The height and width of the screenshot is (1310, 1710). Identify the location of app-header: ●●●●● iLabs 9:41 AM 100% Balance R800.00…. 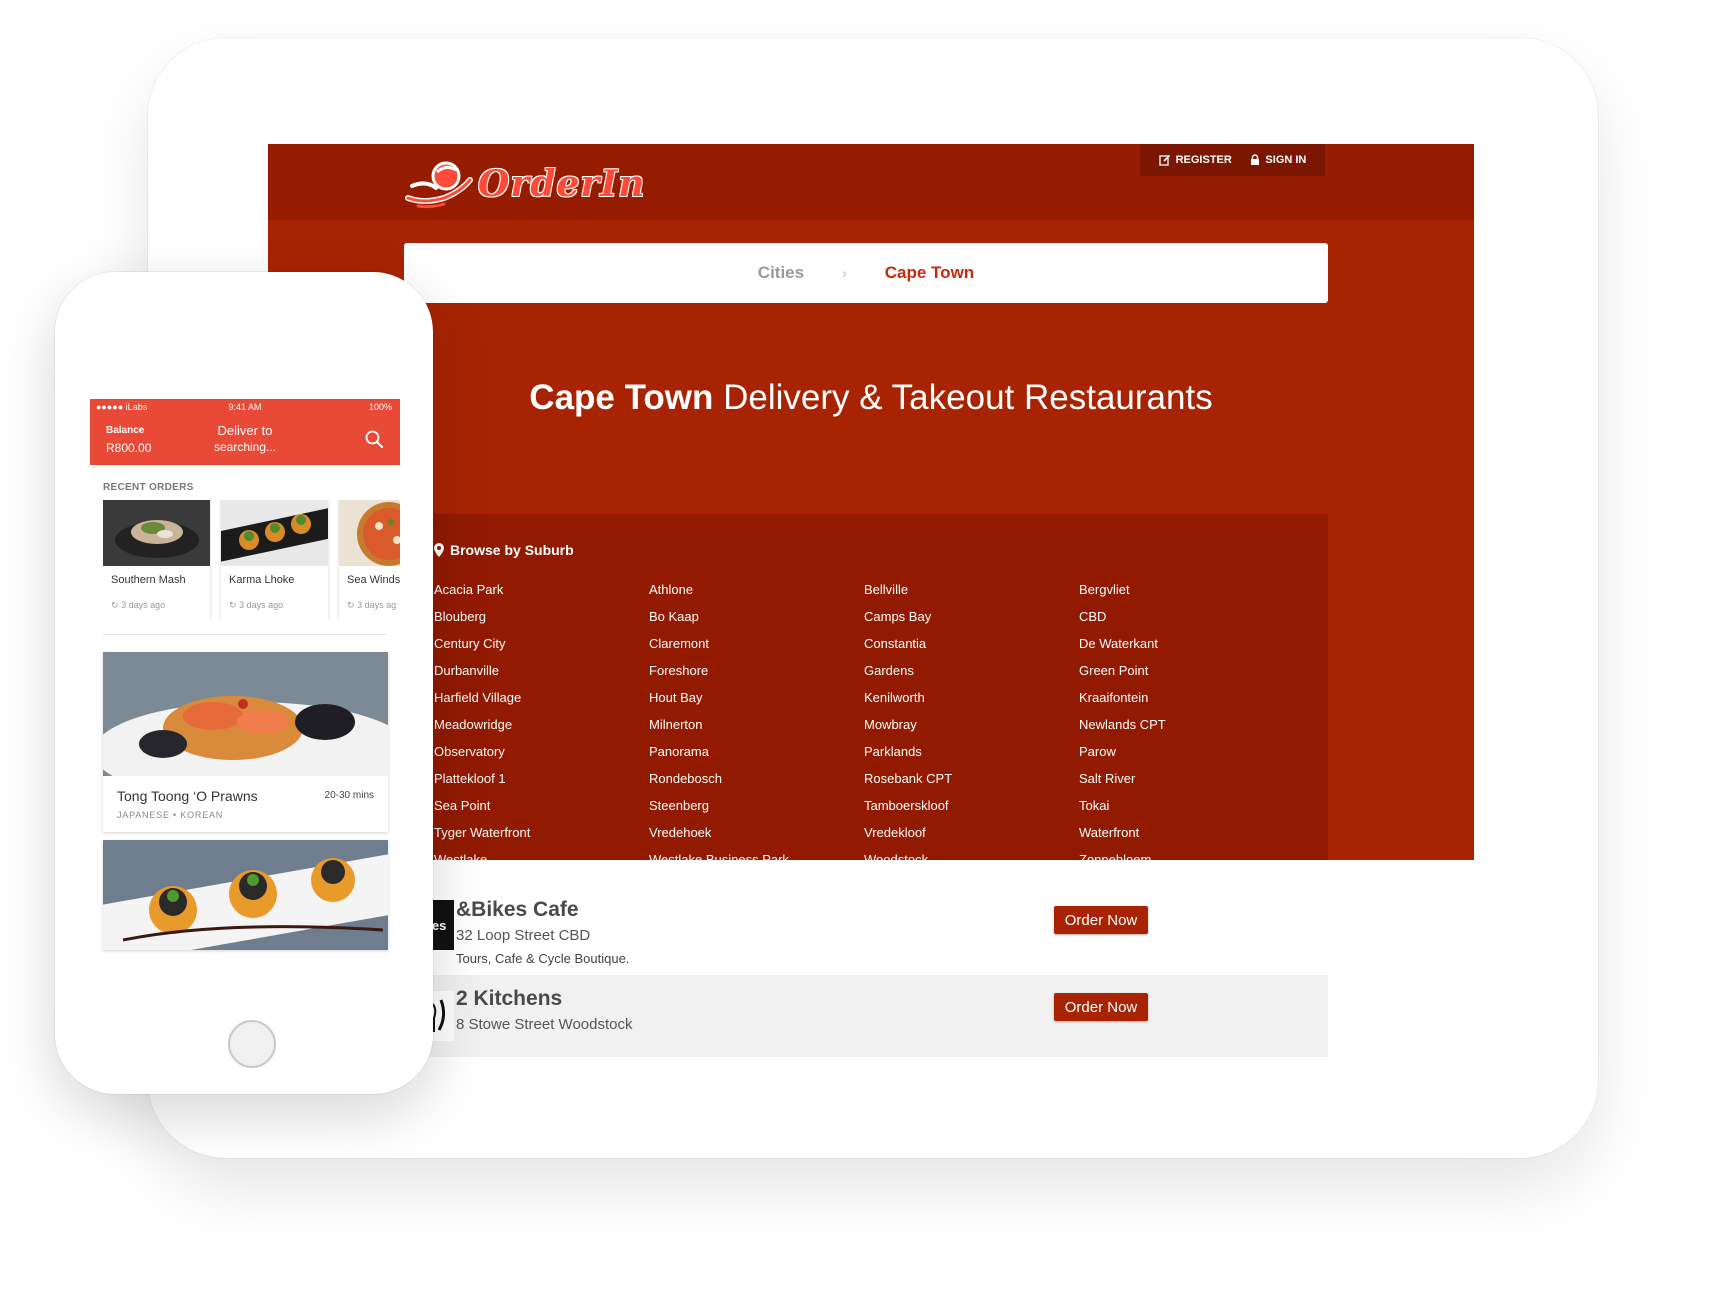
(245, 432).